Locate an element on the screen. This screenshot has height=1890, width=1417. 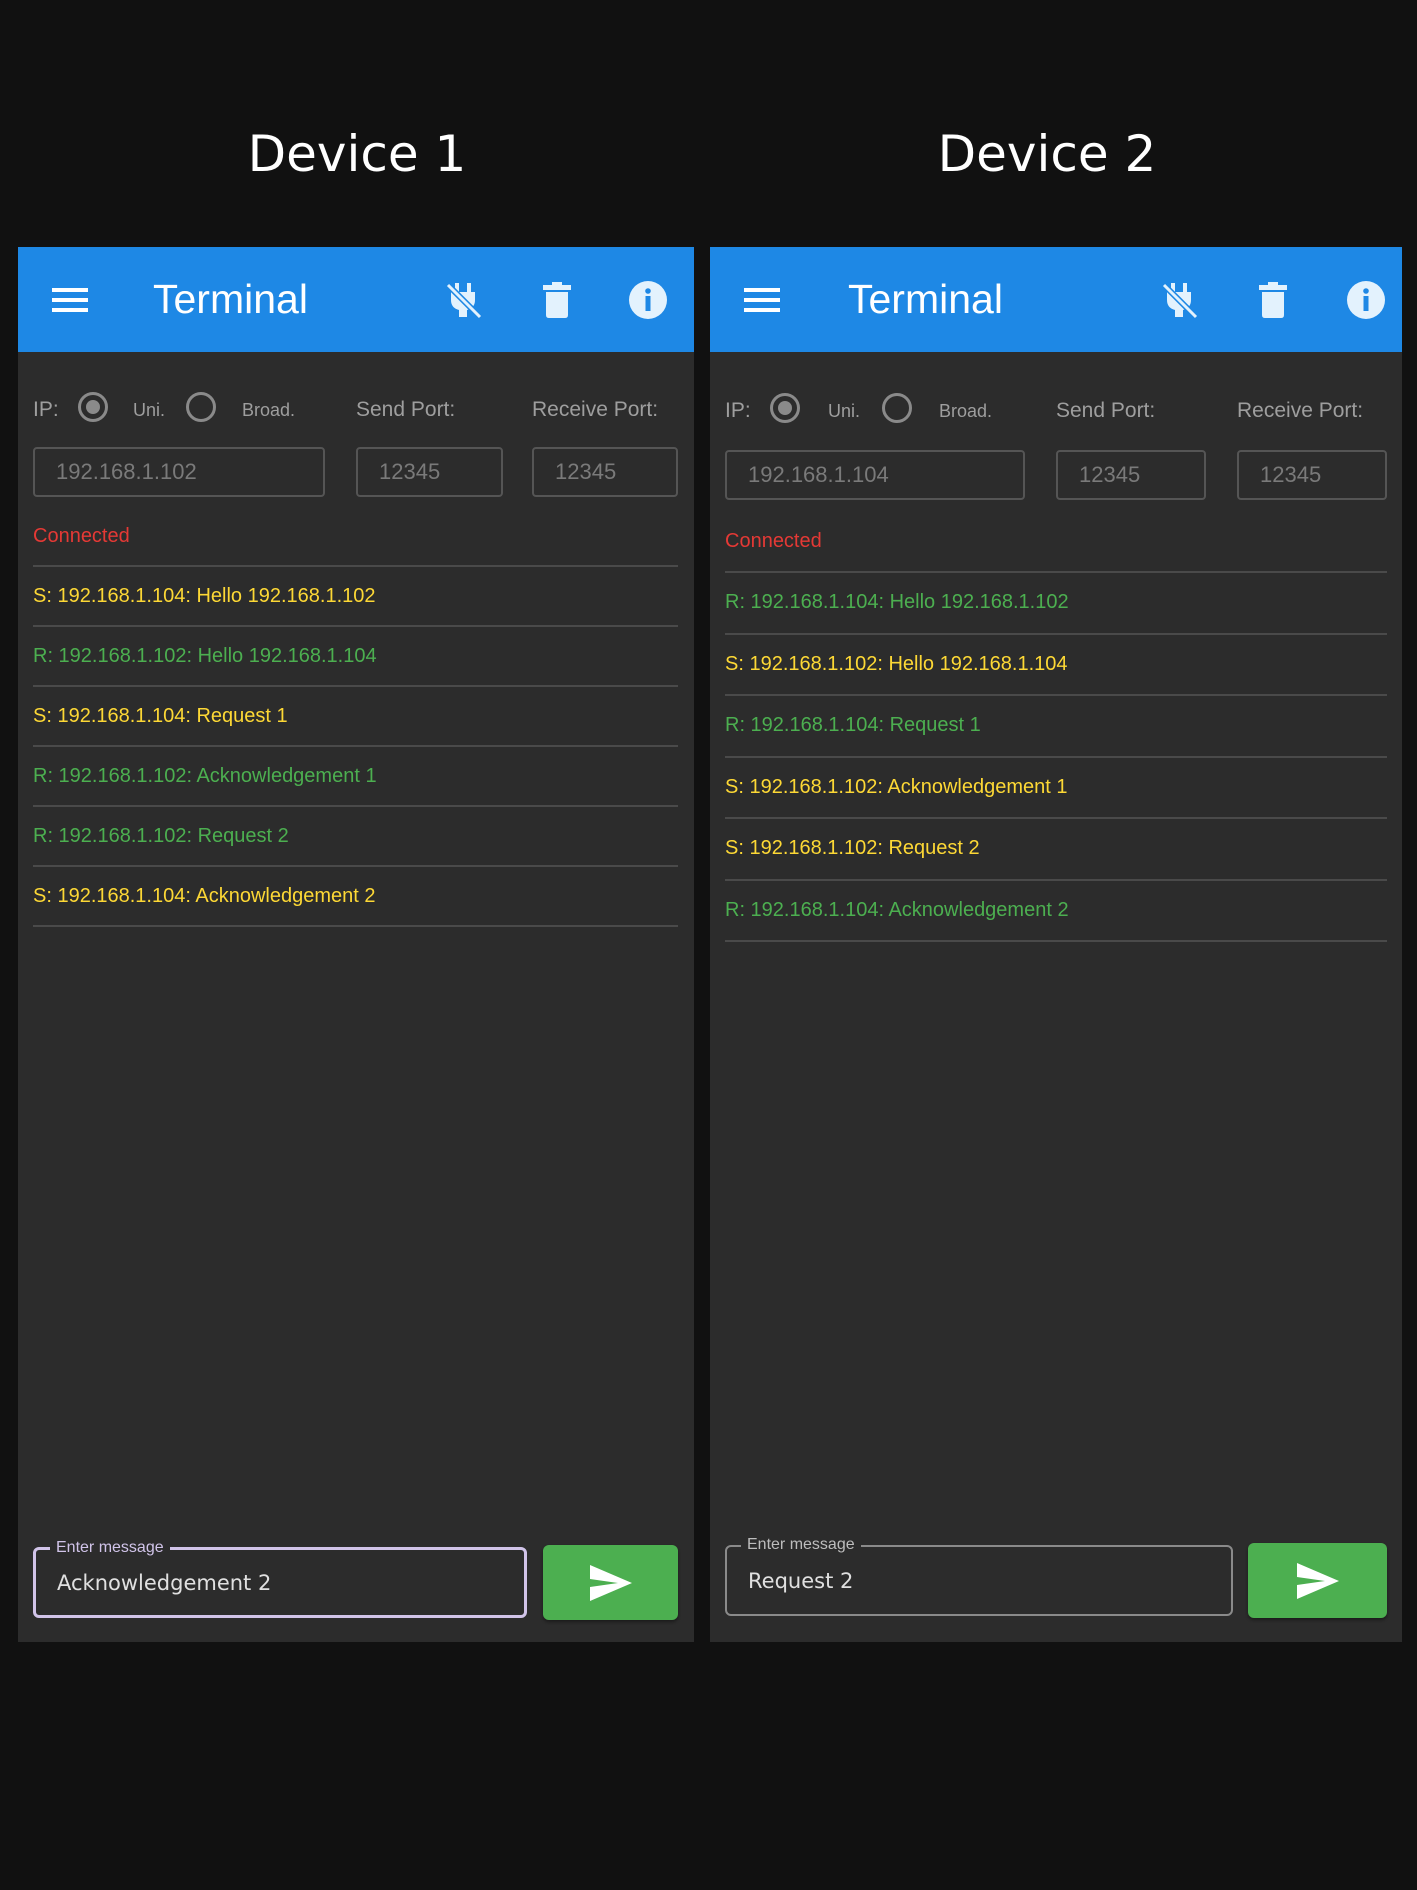
log-entry-sent: S: 192.168.1.102: Hello 192.168.1.104 is located at coordinates (1056, 665).